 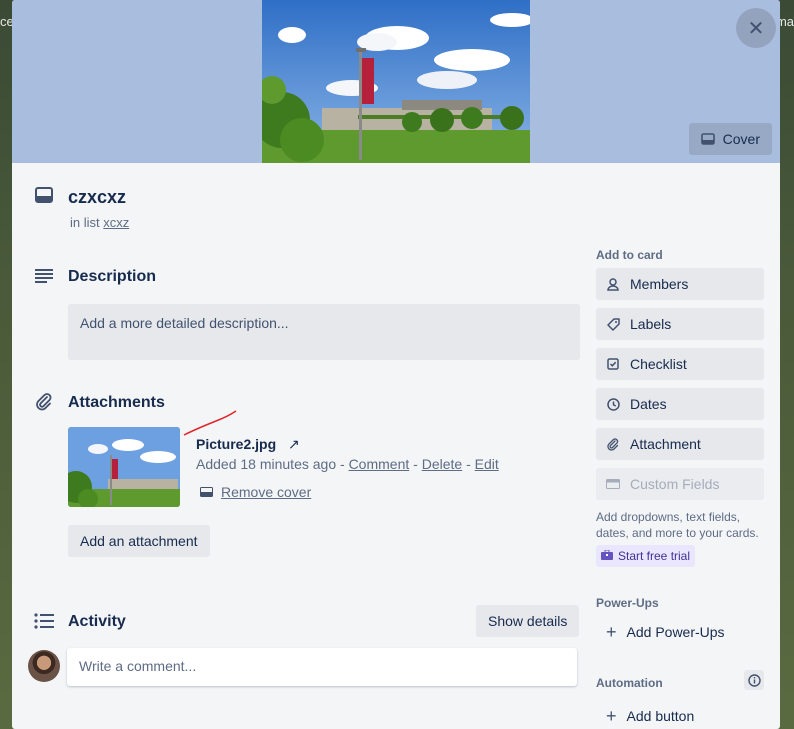 I want to click on members-button: Members, so click(x=680, y=284).